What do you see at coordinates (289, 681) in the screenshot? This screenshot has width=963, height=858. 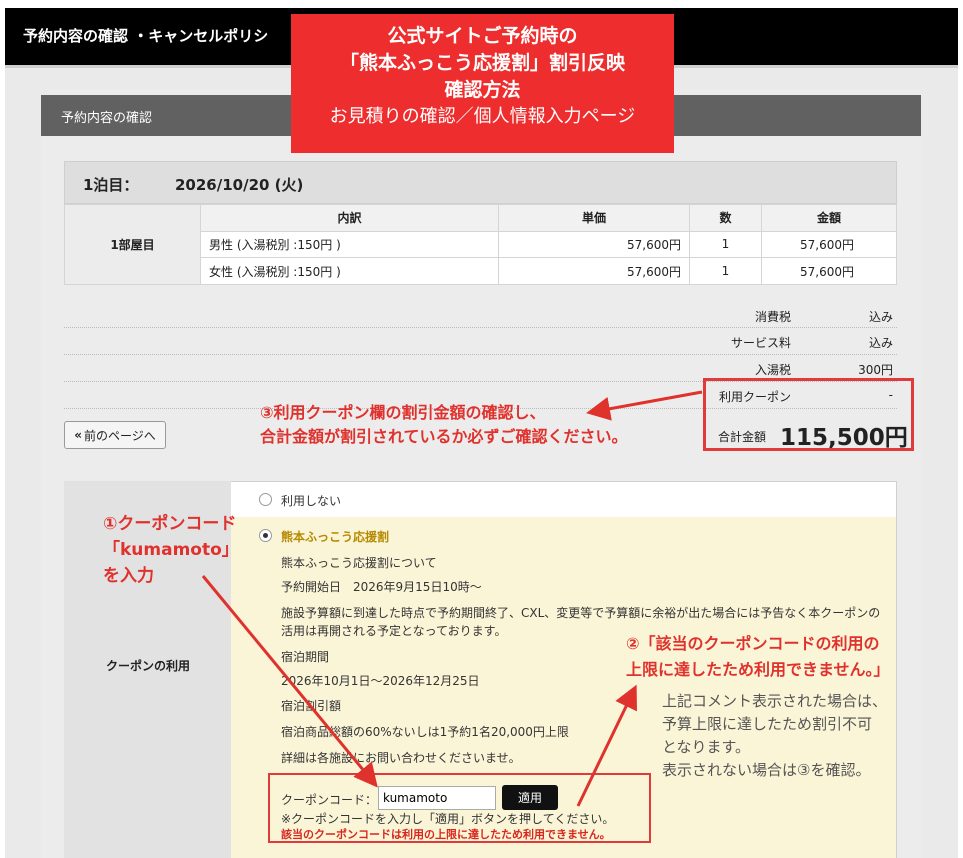 I see `arrow-to-code-input` at bounding box center [289, 681].